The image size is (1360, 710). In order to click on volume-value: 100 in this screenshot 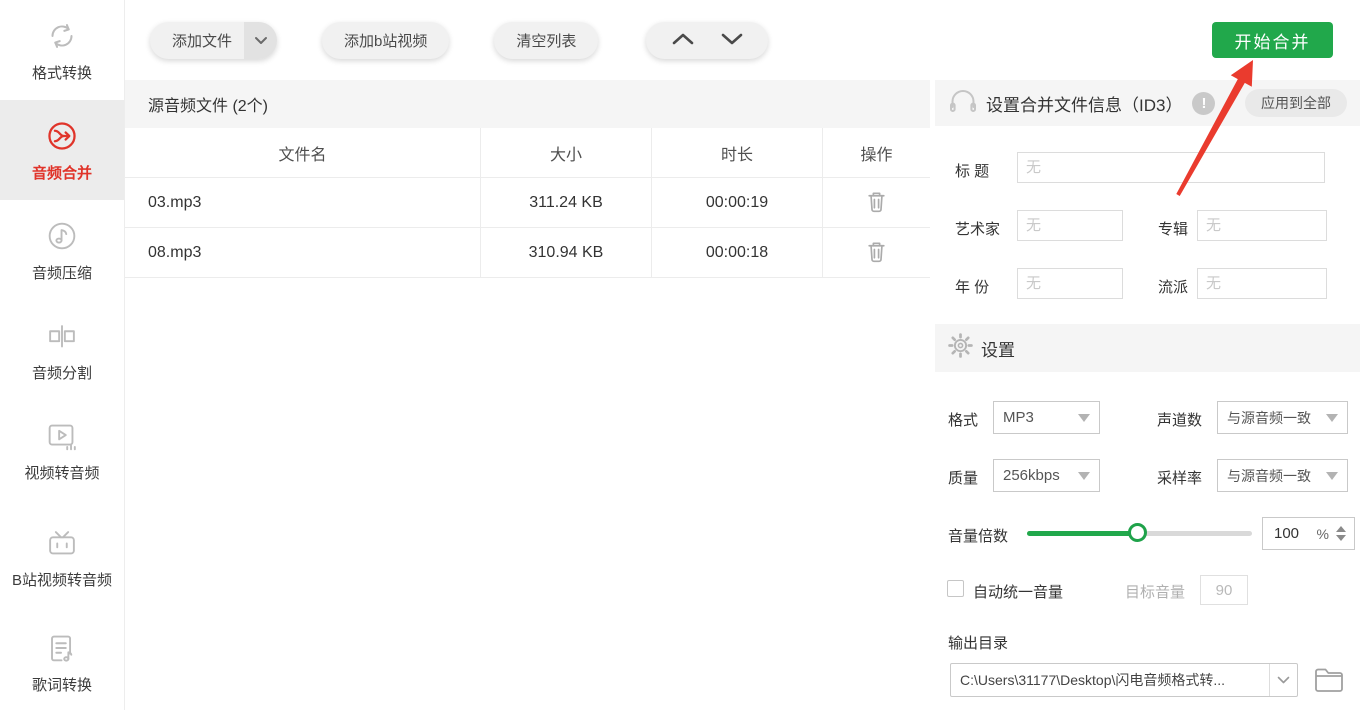, I will do `click(1287, 533)`.